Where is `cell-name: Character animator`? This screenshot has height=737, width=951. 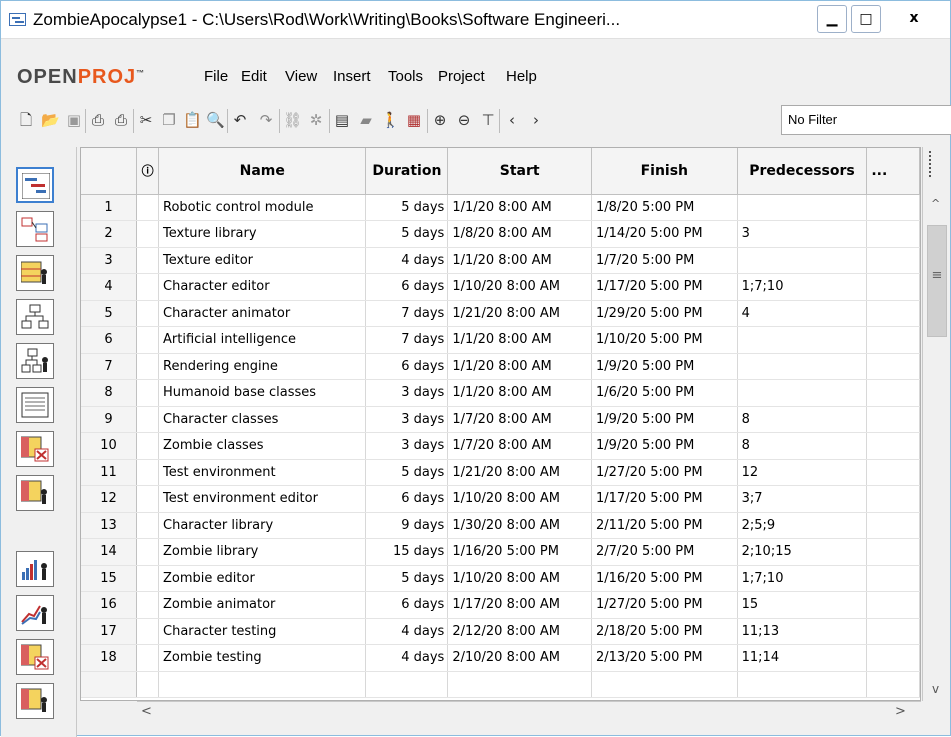 cell-name: Character animator is located at coordinates (262, 313).